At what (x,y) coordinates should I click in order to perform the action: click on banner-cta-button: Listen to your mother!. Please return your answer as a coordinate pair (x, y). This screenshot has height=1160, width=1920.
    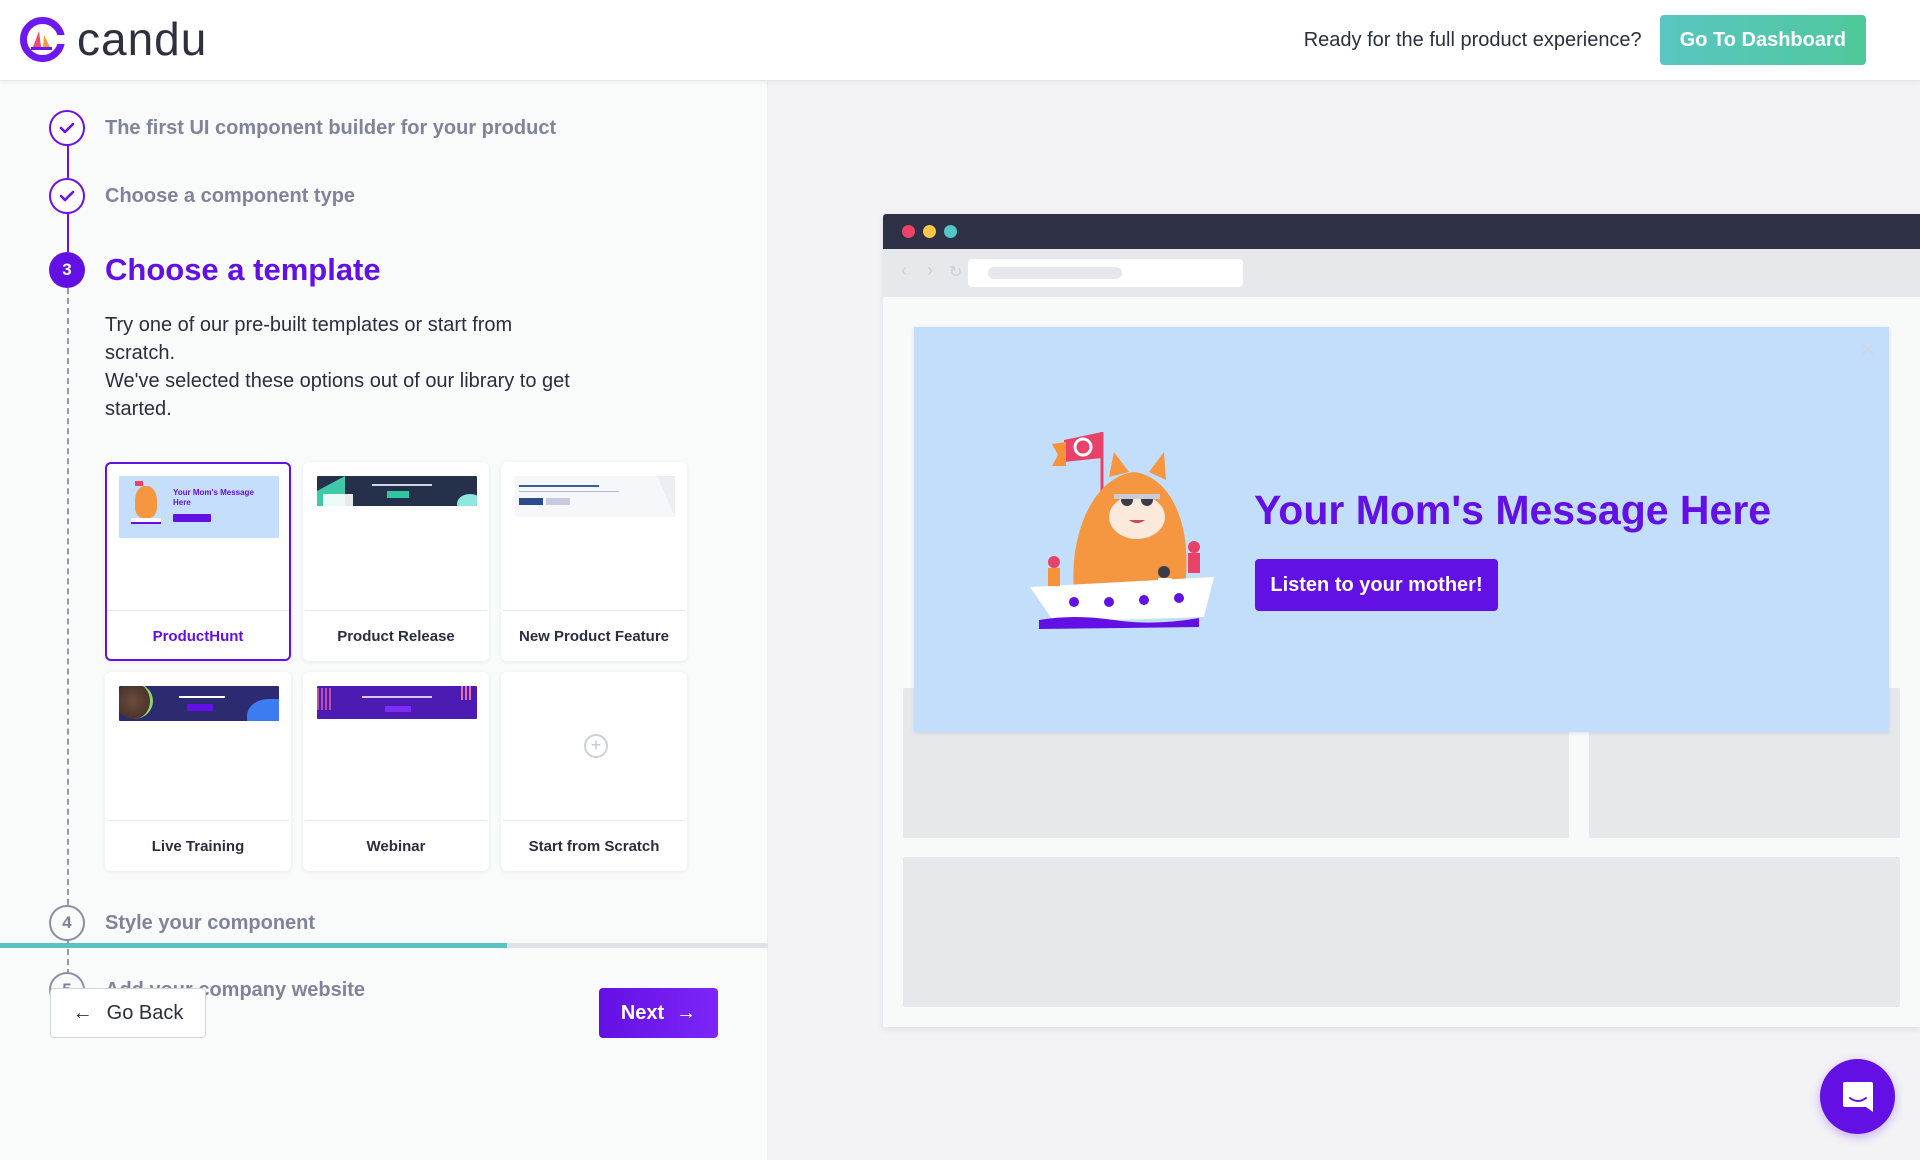
    Looking at the image, I should click on (1376, 585).